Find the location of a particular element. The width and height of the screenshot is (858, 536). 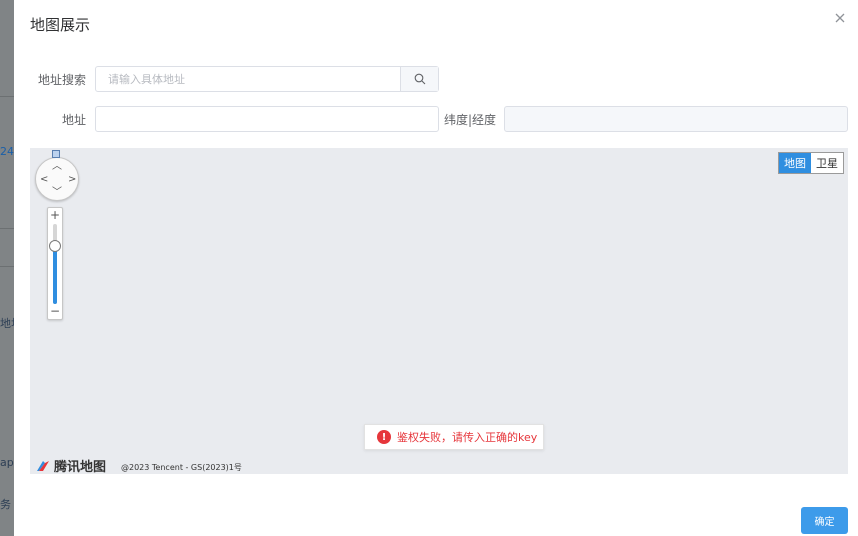

error-message: 鉴权失败，请传入正确的key is located at coordinates (467, 437).